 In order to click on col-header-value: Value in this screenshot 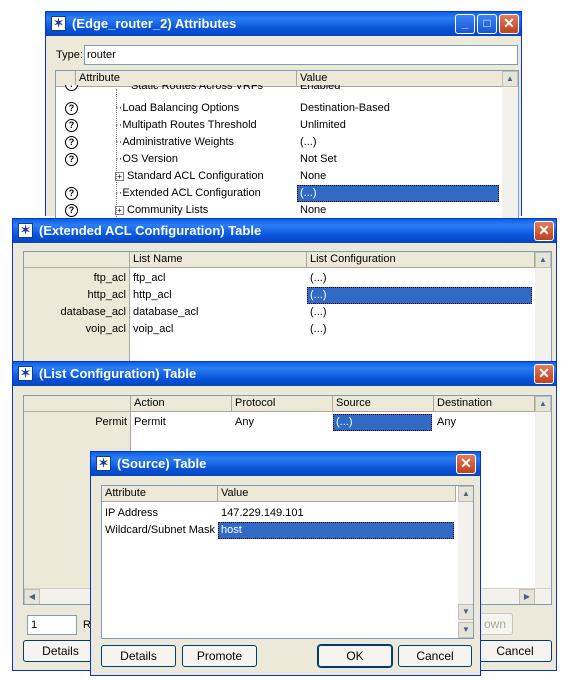, I will do `click(337, 494)`.